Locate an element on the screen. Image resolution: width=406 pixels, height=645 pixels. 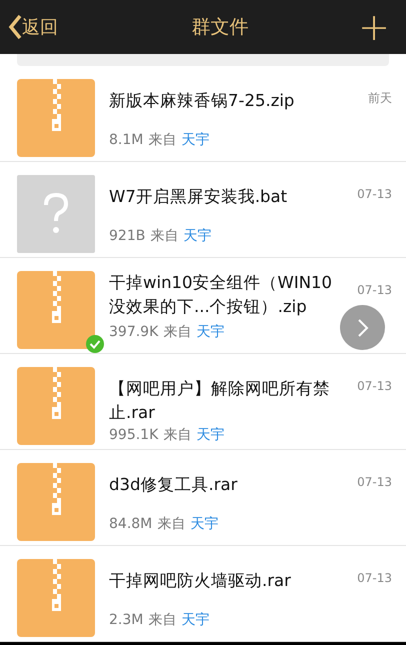
file-name: d3d修复工具.rar is located at coordinates (173, 485).